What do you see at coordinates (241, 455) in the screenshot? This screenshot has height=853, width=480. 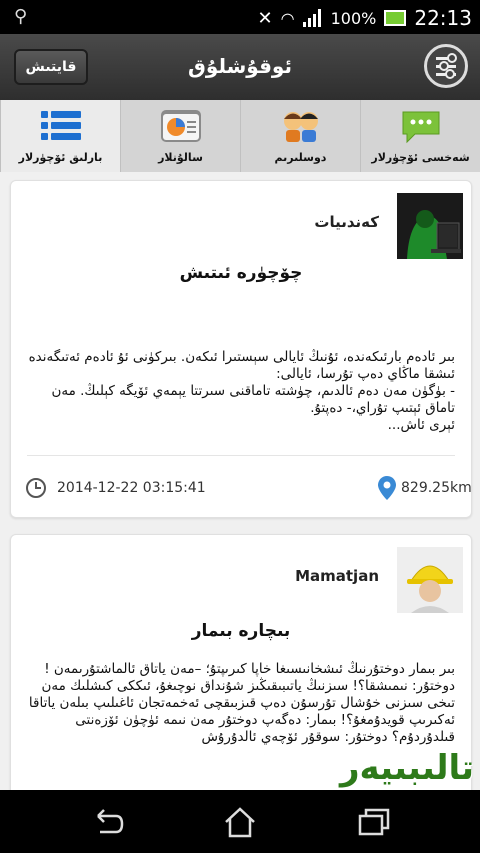 I see `divider` at bounding box center [241, 455].